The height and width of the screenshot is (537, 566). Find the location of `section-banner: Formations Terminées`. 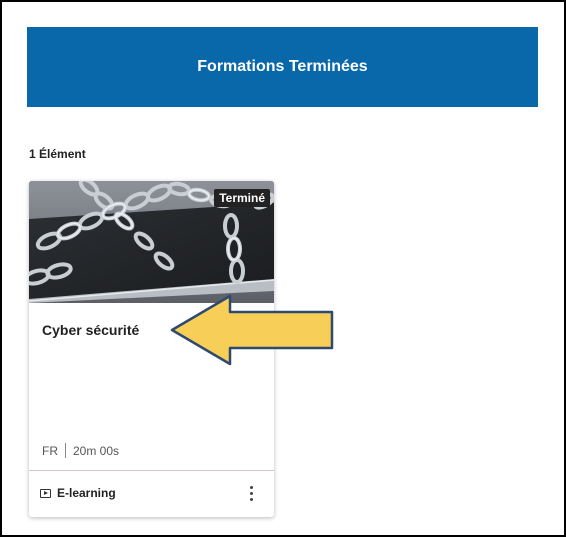

section-banner: Formations Terminées is located at coordinates (282, 67).